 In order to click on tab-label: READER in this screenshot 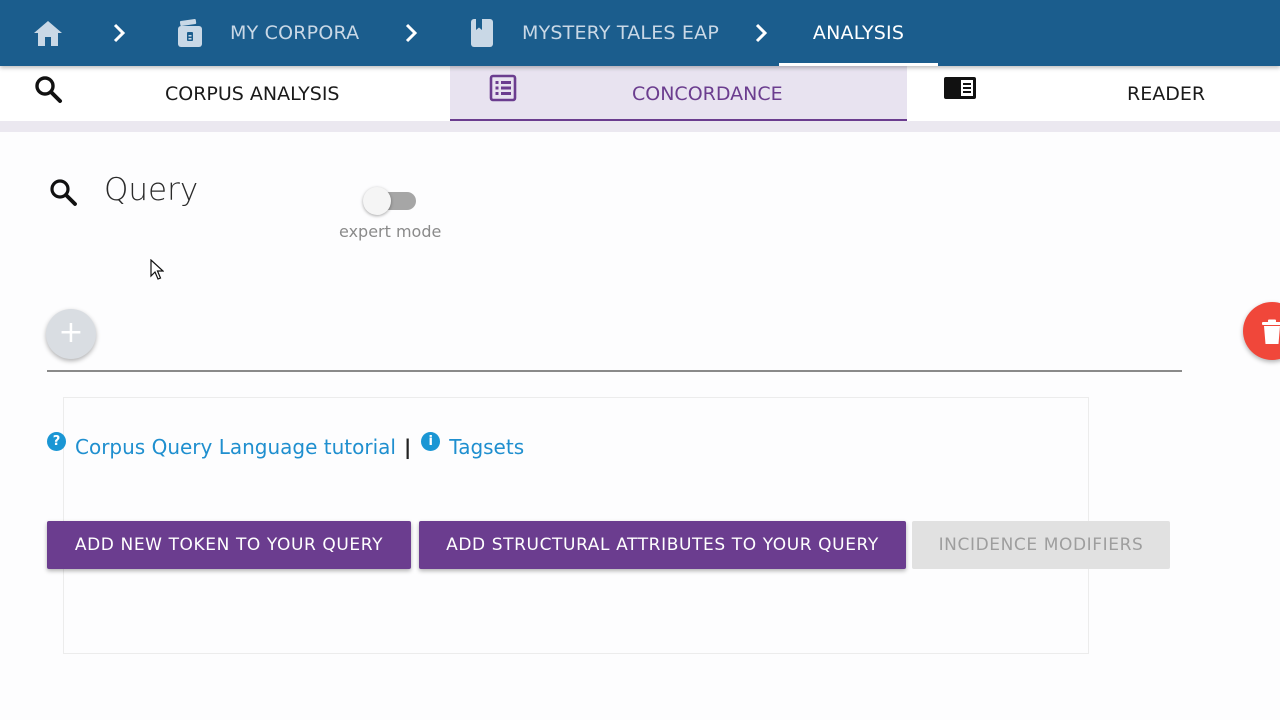, I will do `click(1166, 93)`.